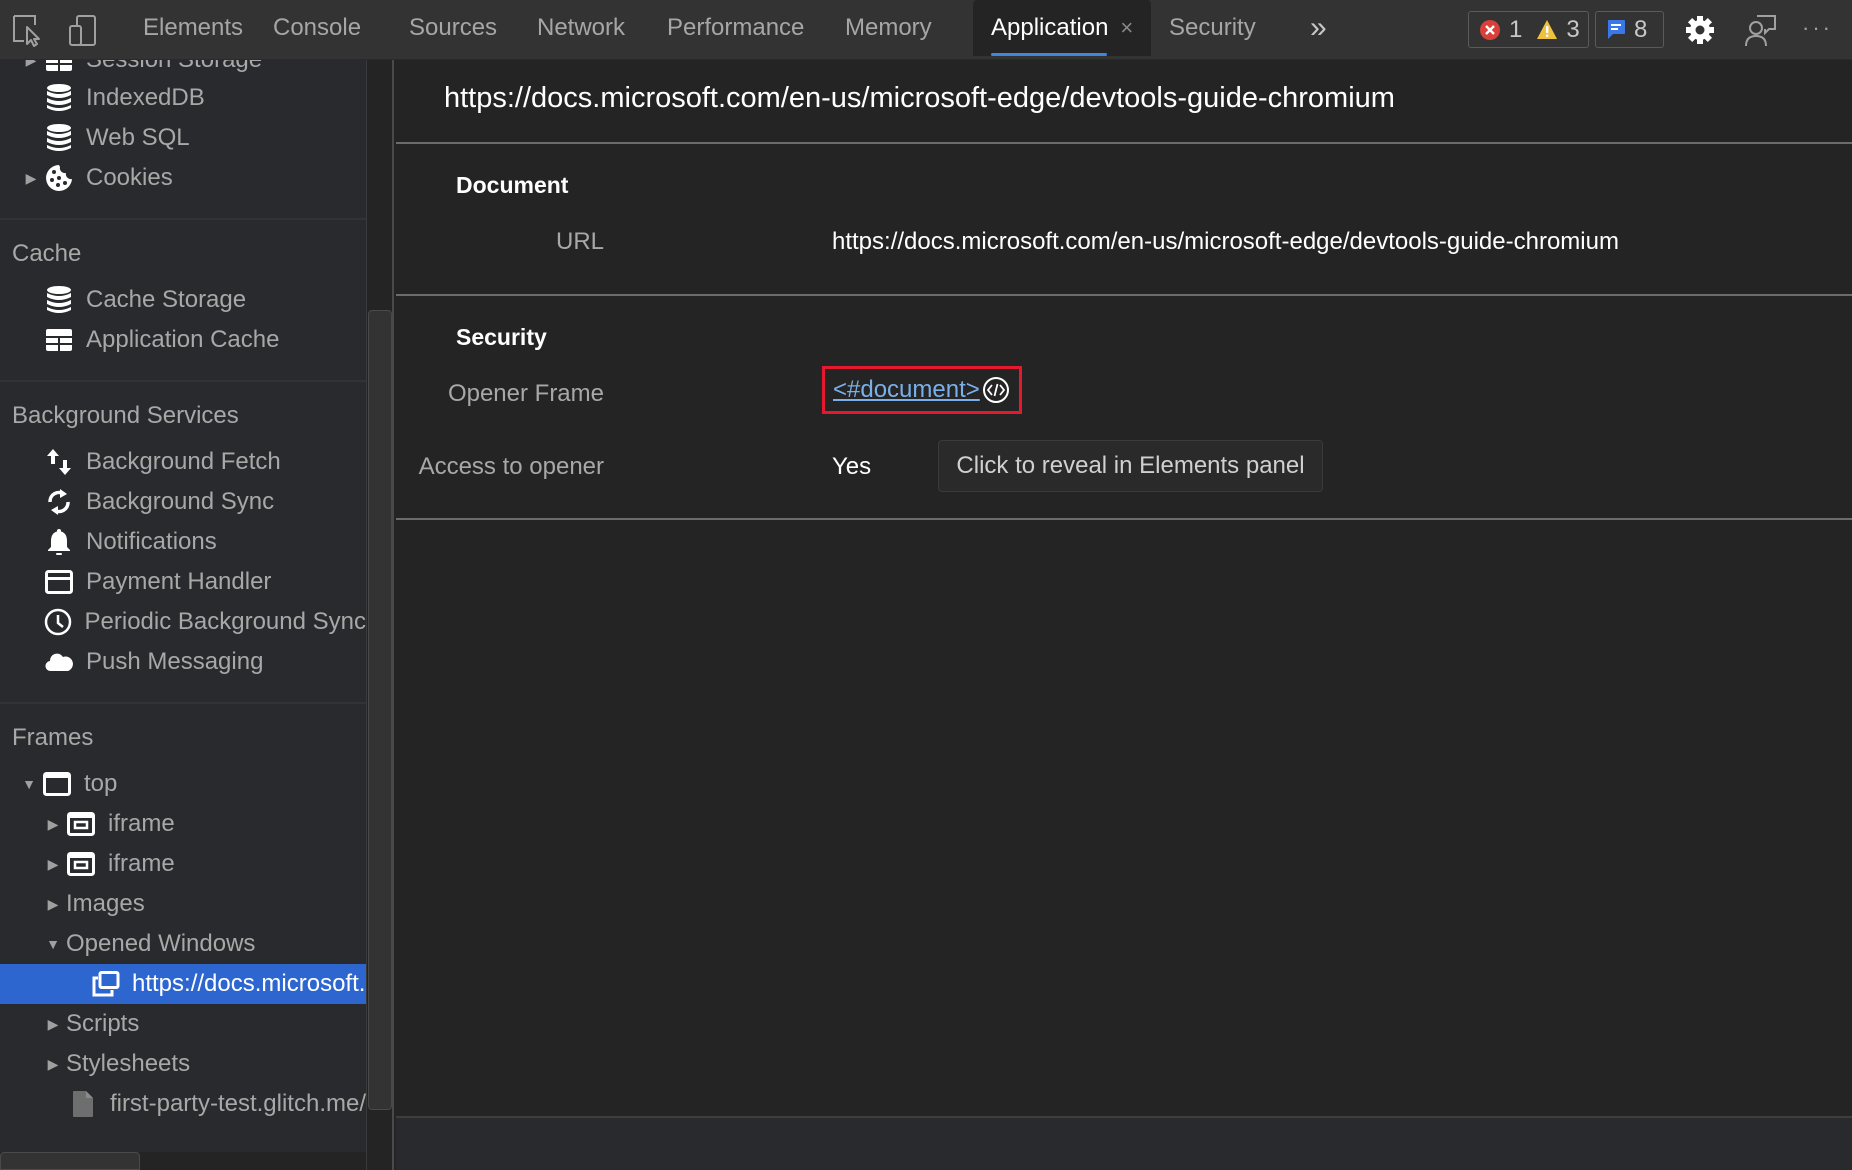 The image size is (1852, 1170). Describe the element at coordinates (81, 824) in the screenshot. I see `iframe-icon` at that location.